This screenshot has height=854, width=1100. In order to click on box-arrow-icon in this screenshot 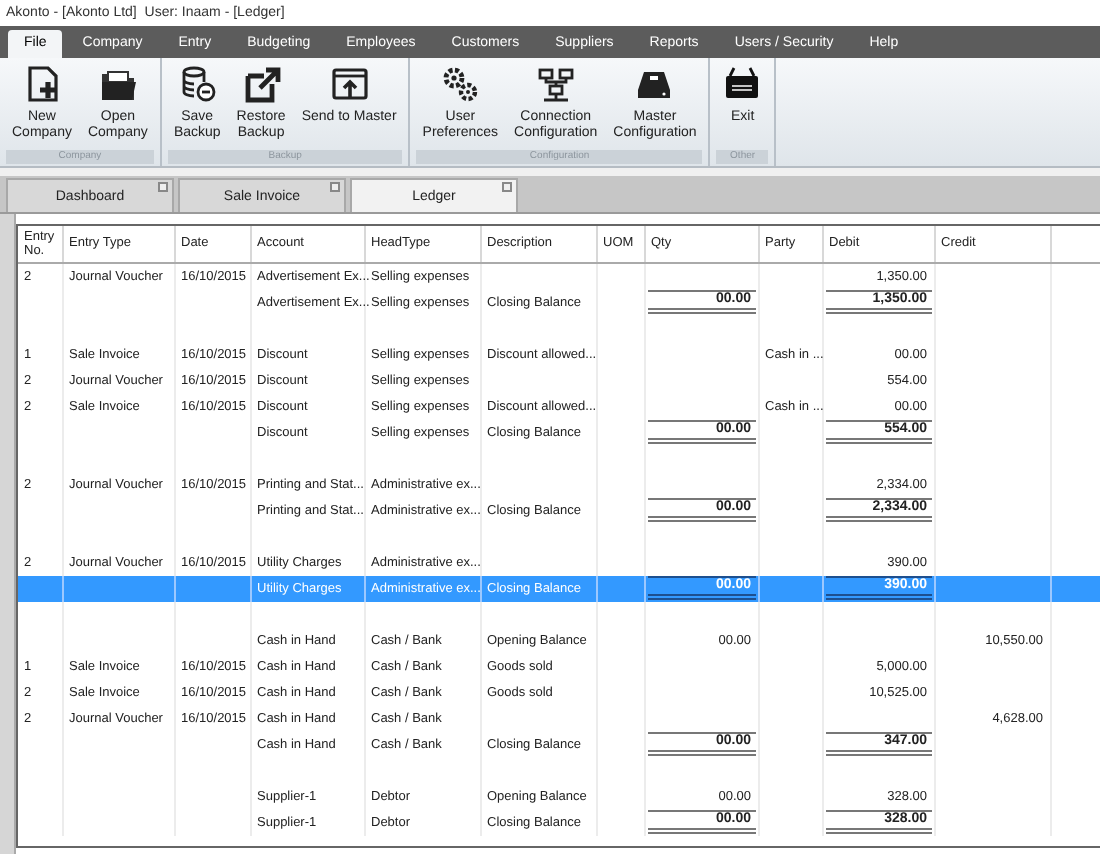, I will do `click(261, 84)`.